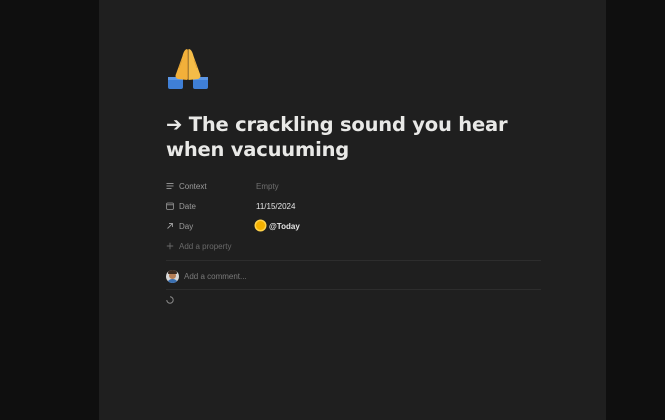 This screenshot has height=420, width=665. I want to click on today-mention: @Today, so click(284, 226).